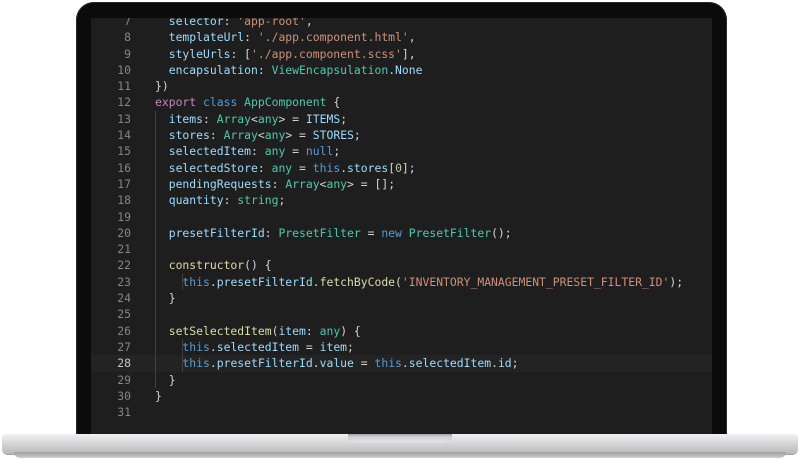 The image size is (800, 469). I want to click on code-token: 0, so click(398, 167).